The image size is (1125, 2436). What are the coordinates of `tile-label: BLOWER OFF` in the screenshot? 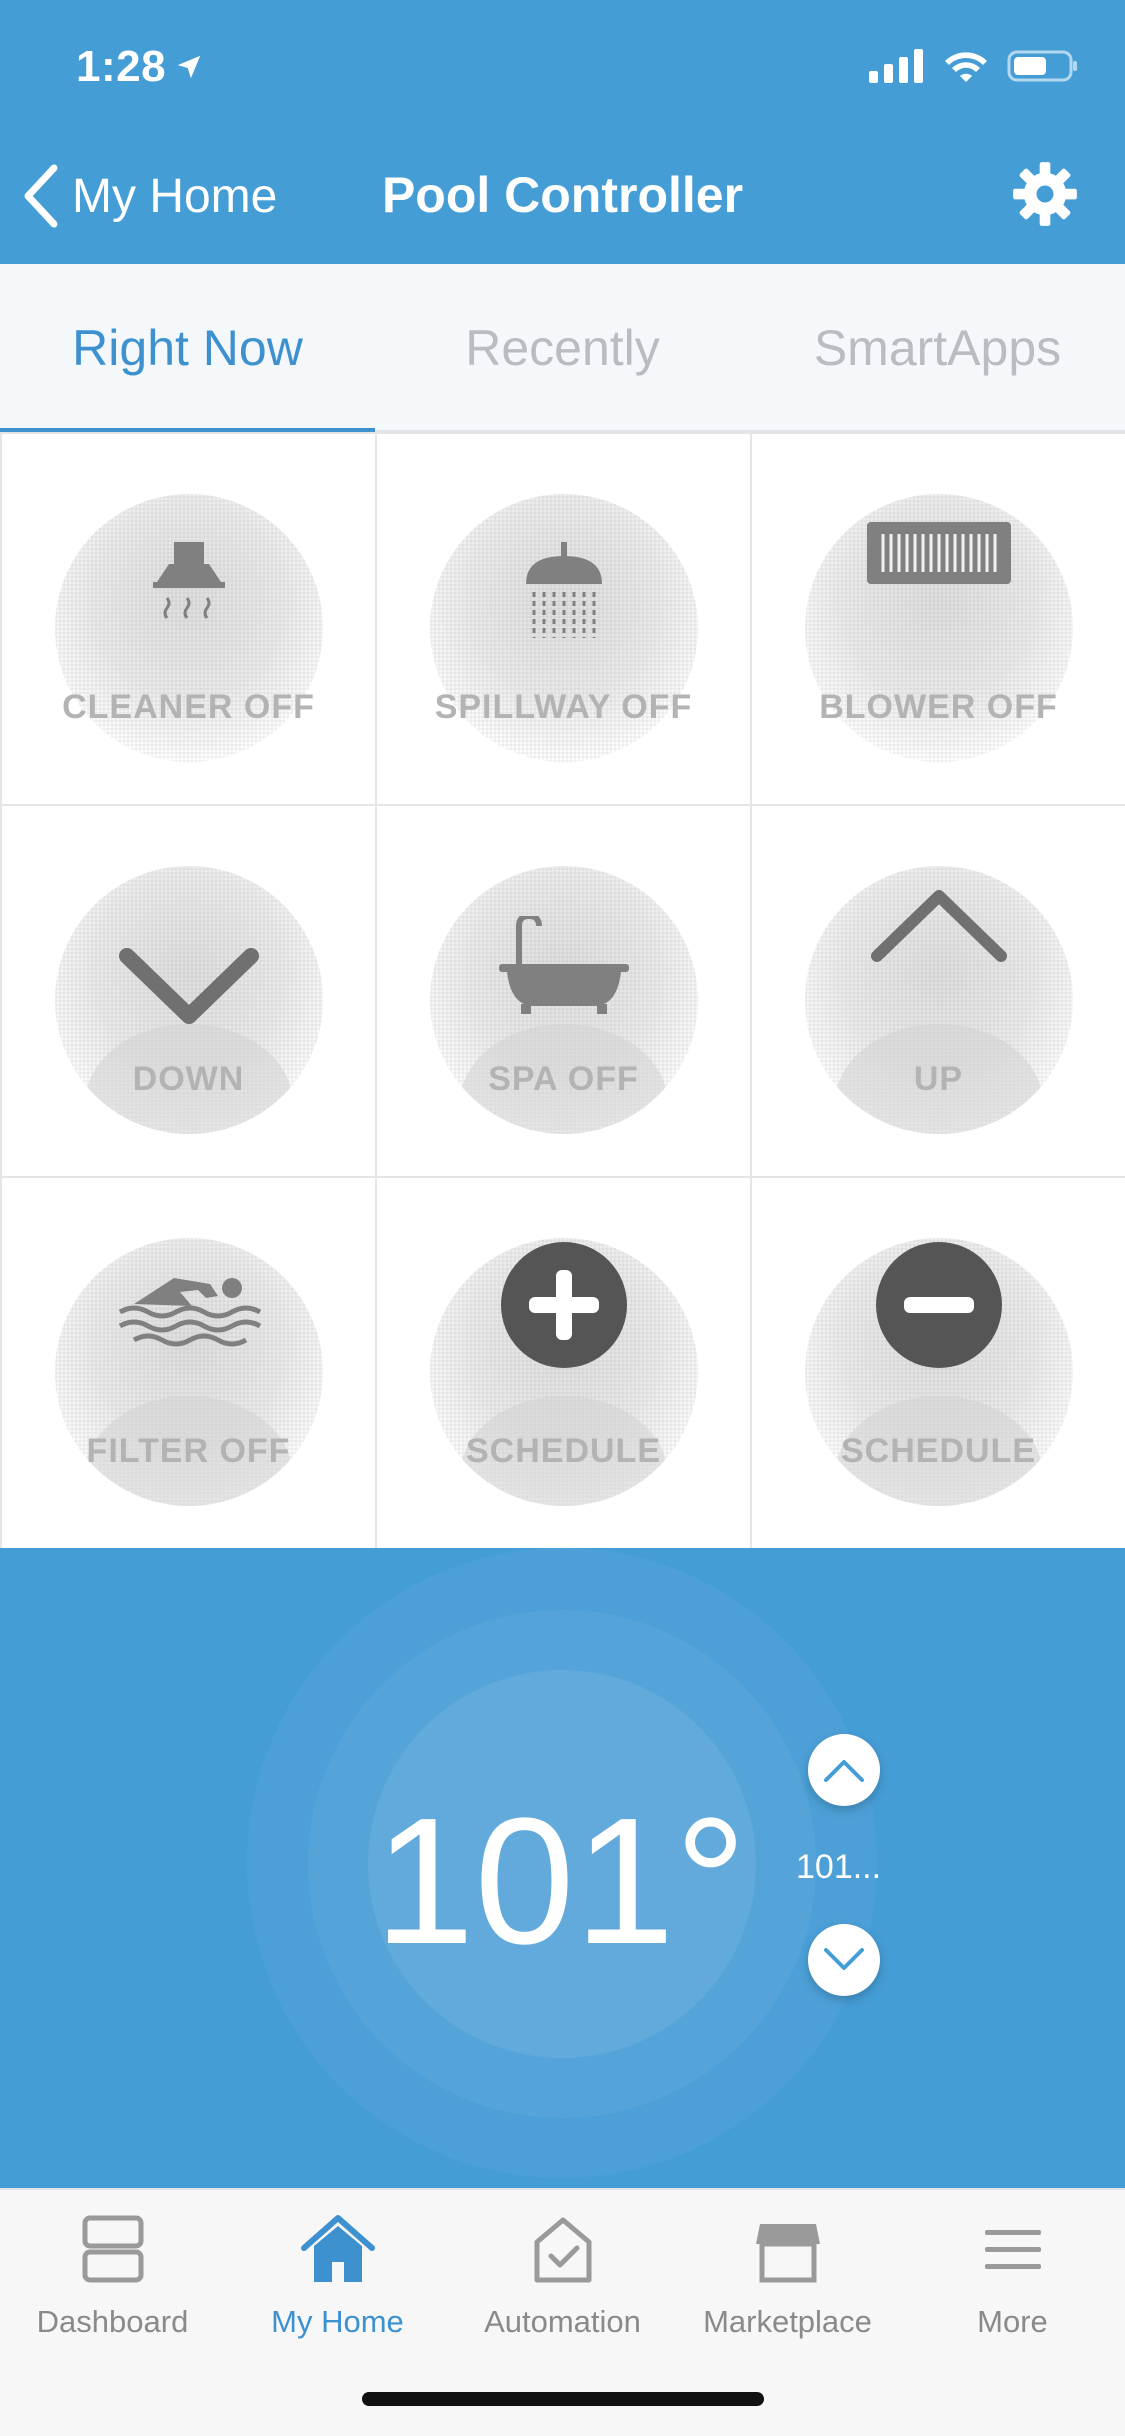 It's located at (938, 707).